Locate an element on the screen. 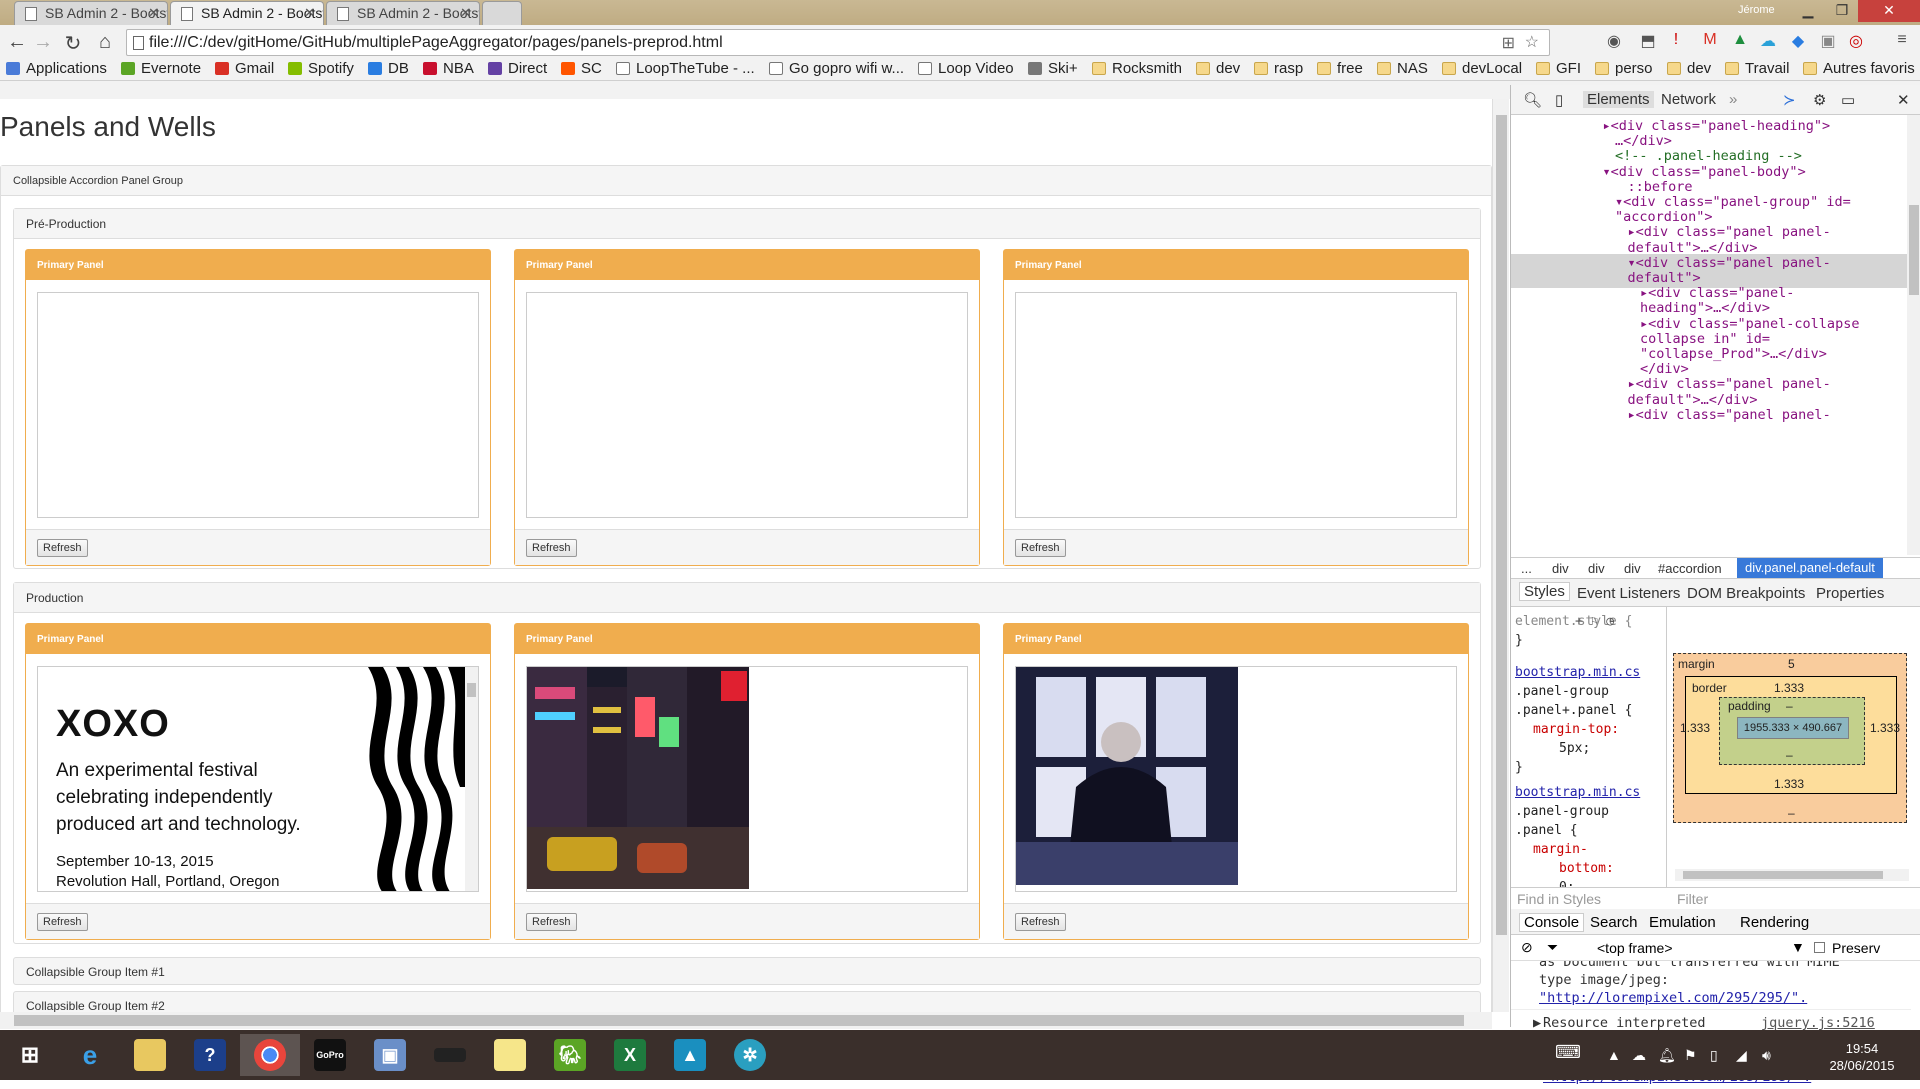 The image size is (1920, 1089). dom-scrollbar is located at coordinates (1913, 335).